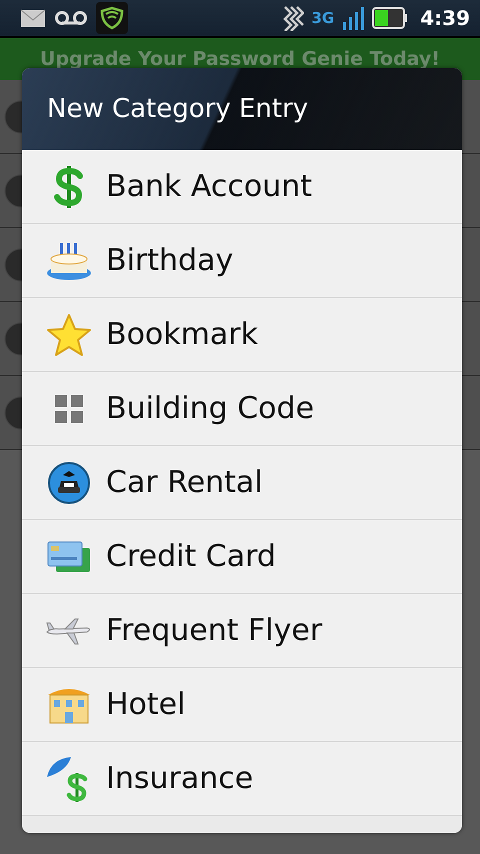 The image size is (480, 854). I want to click on shield-icon, so click(112, 18).